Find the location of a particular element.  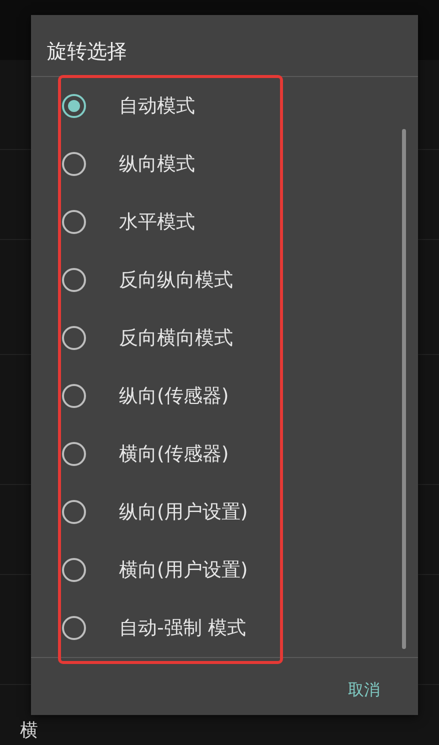

setting-title: 横 is located at coordinates (29, 730).